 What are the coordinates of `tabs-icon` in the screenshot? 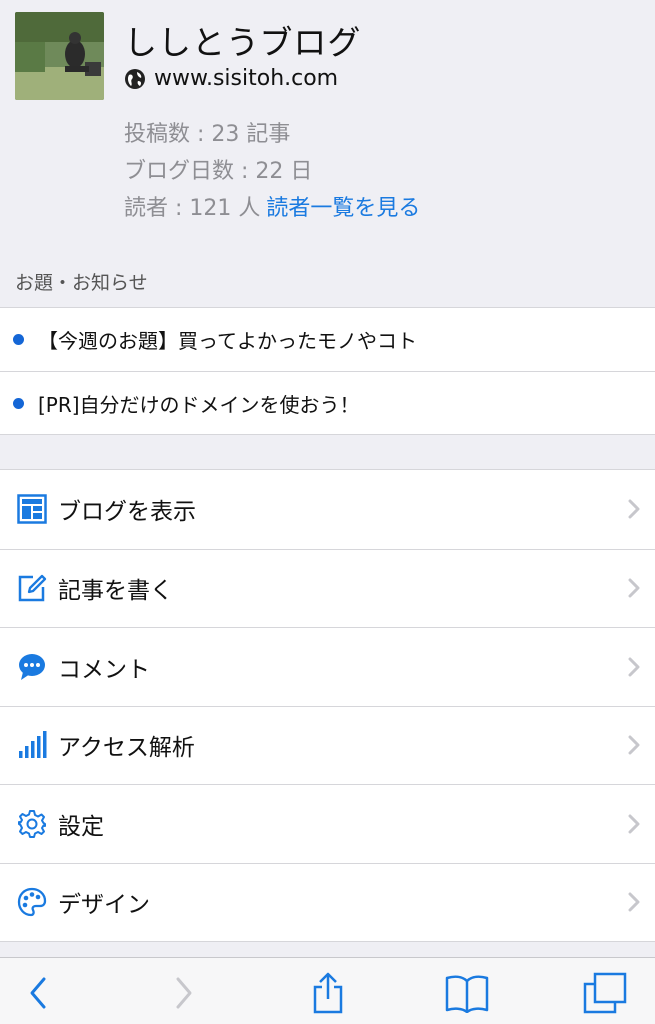 It's located at (605, 993).